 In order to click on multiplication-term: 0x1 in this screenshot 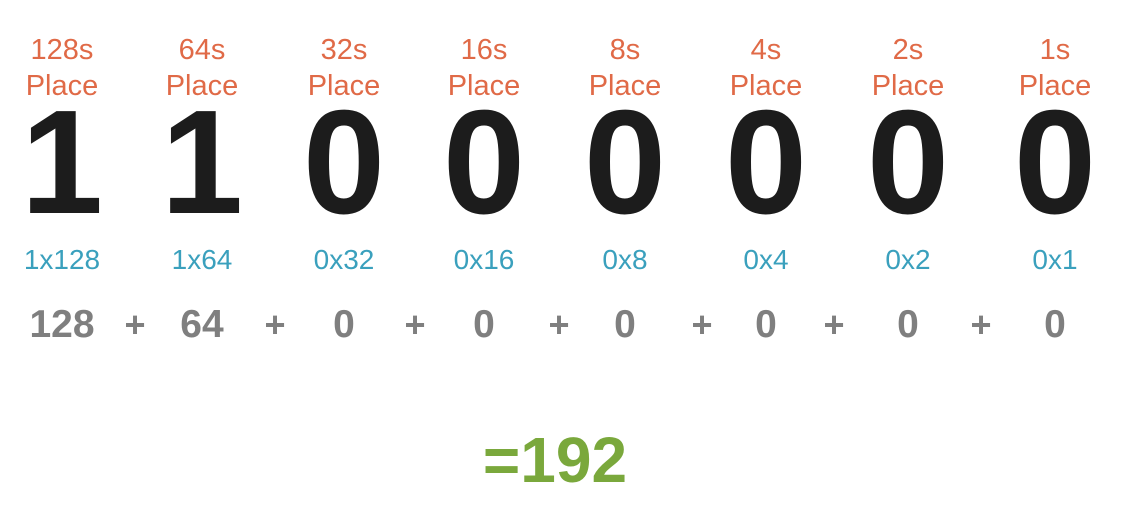, I will do `click(1055, 259)`.